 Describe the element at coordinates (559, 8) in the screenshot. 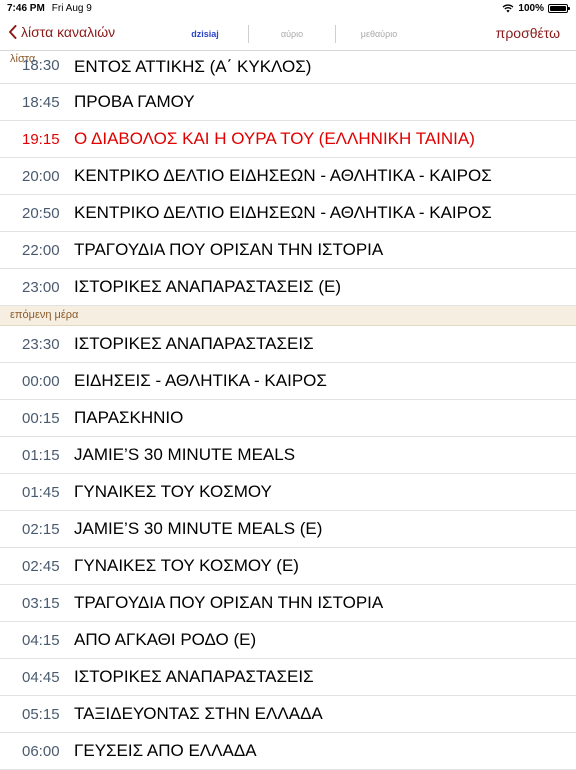

I see `battery-icon` at that location.